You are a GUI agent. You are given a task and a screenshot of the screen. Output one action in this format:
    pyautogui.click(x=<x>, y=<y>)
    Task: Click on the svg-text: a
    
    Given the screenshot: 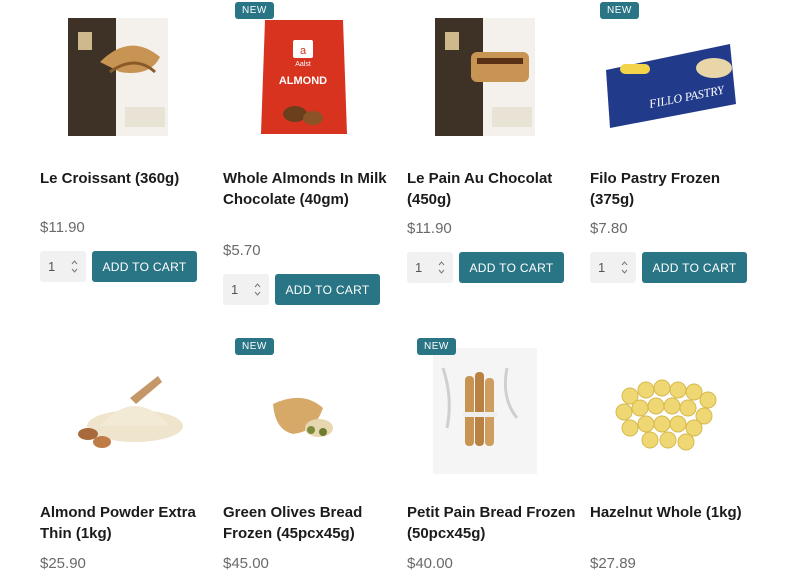 What is the action you would take?
    pyautogui.click(x=303, y=51)
    